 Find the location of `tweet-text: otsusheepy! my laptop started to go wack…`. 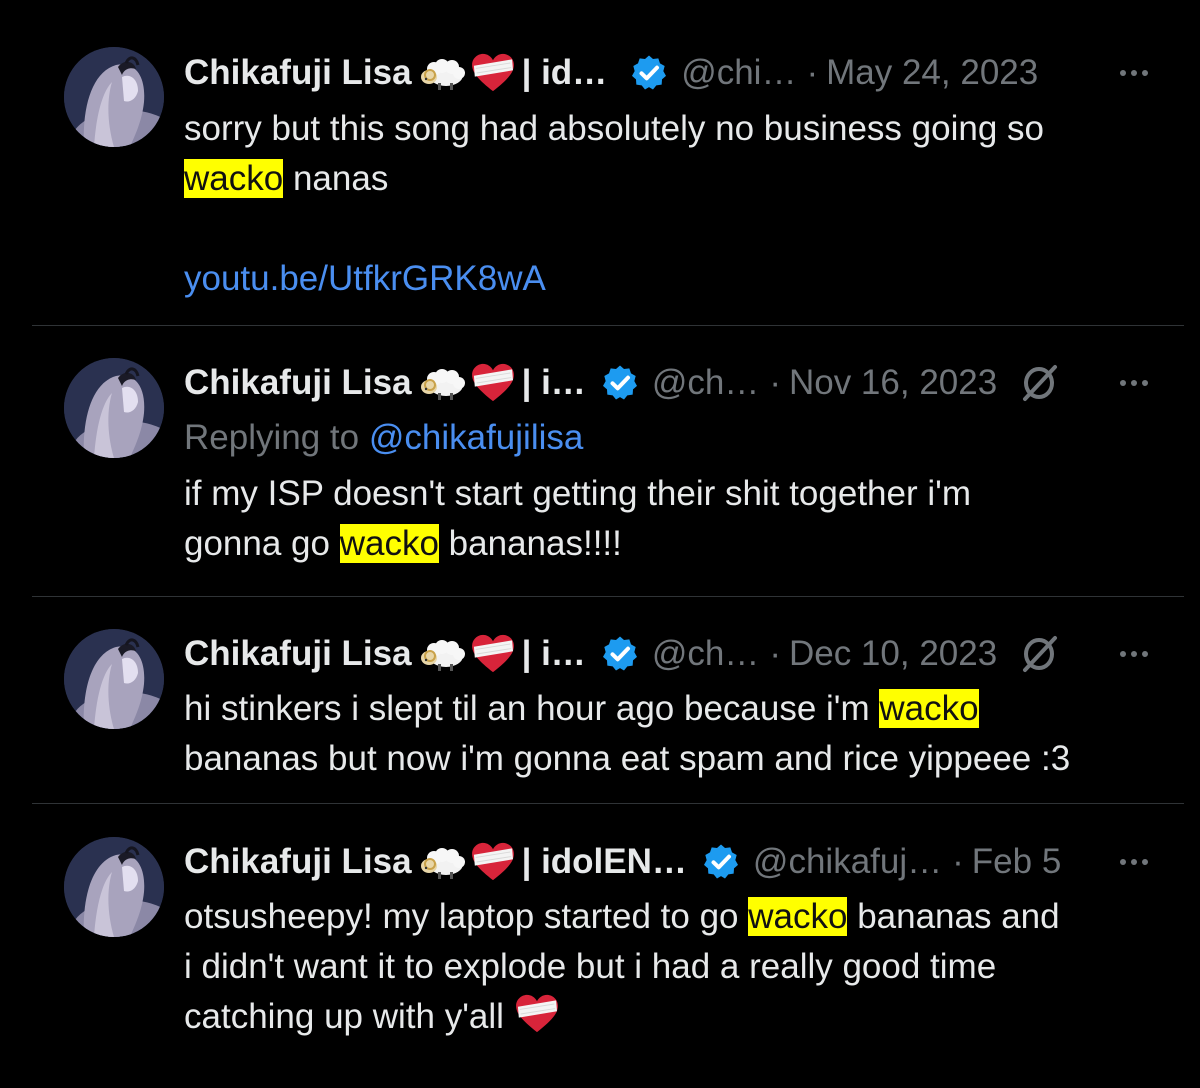

tweet-text: otsusheepy! my laptop started to go wack… is located at coordinates (679, 970).